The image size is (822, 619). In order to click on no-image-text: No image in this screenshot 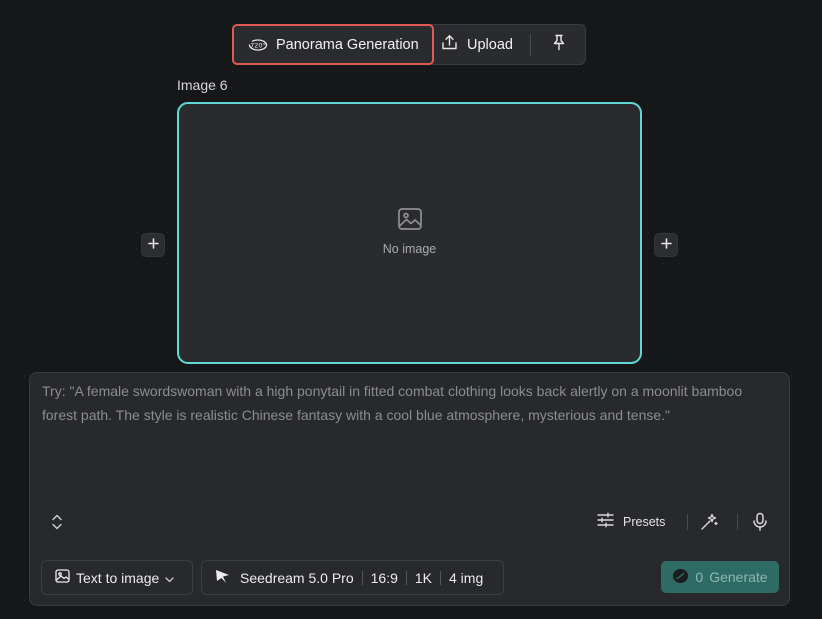, I will do `click(409, 248)`.